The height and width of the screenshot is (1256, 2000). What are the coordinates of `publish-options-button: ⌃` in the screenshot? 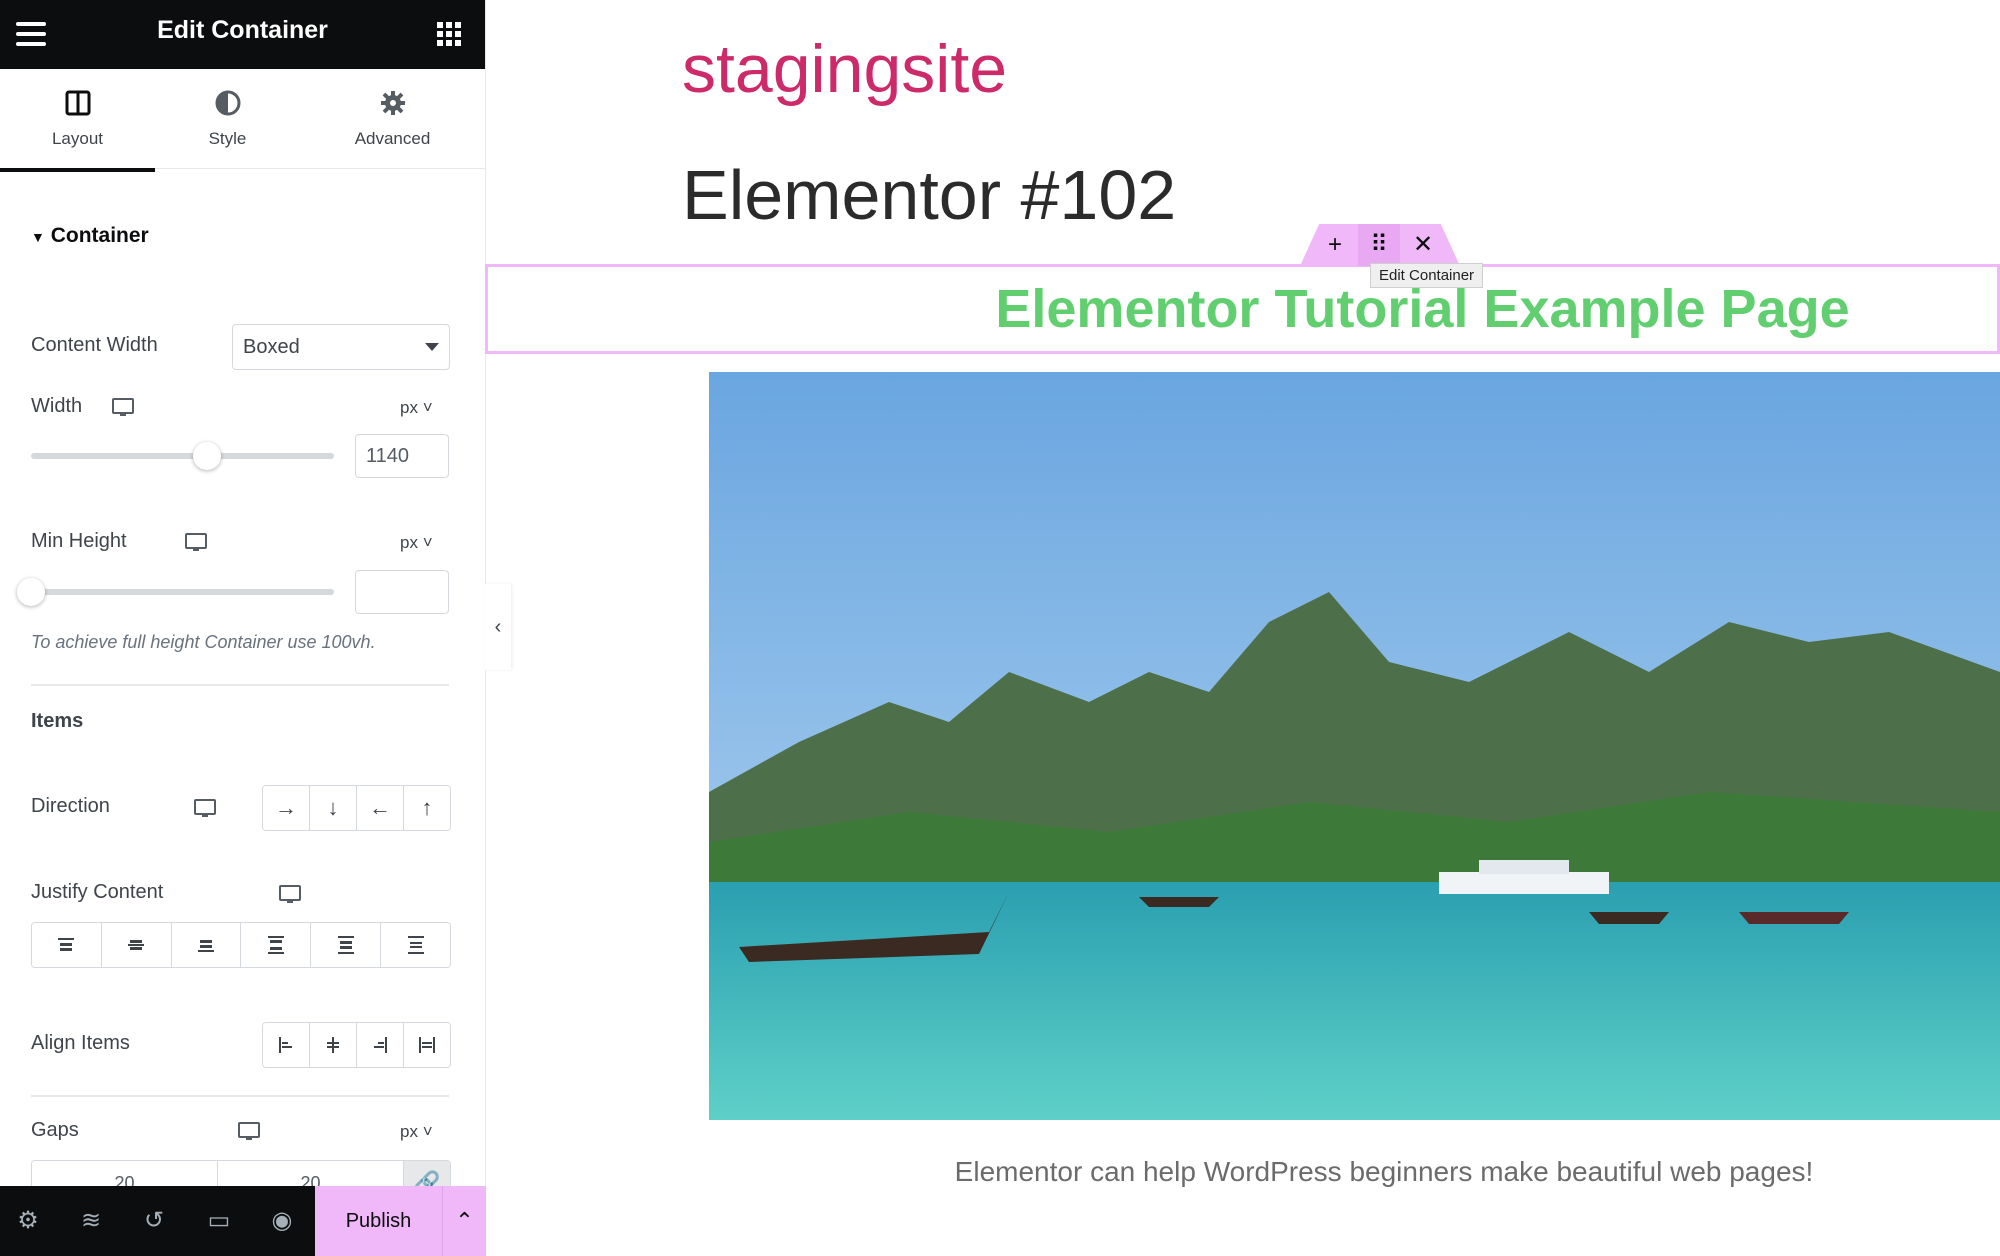 It's located at (464, 1221).